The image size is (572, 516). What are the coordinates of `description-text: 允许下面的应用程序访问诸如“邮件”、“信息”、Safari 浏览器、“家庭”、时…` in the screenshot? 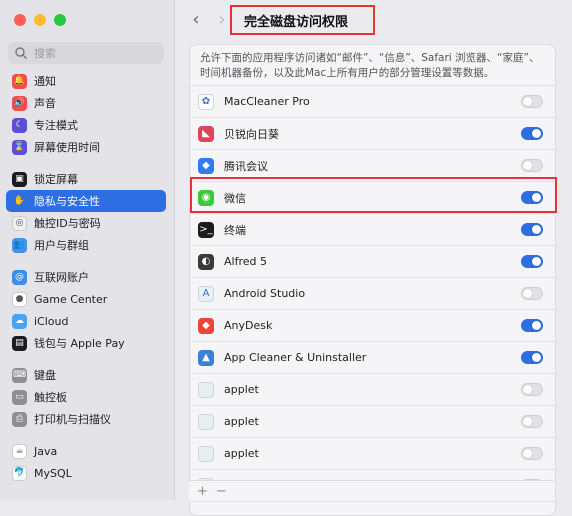 It's located at (372, 65).